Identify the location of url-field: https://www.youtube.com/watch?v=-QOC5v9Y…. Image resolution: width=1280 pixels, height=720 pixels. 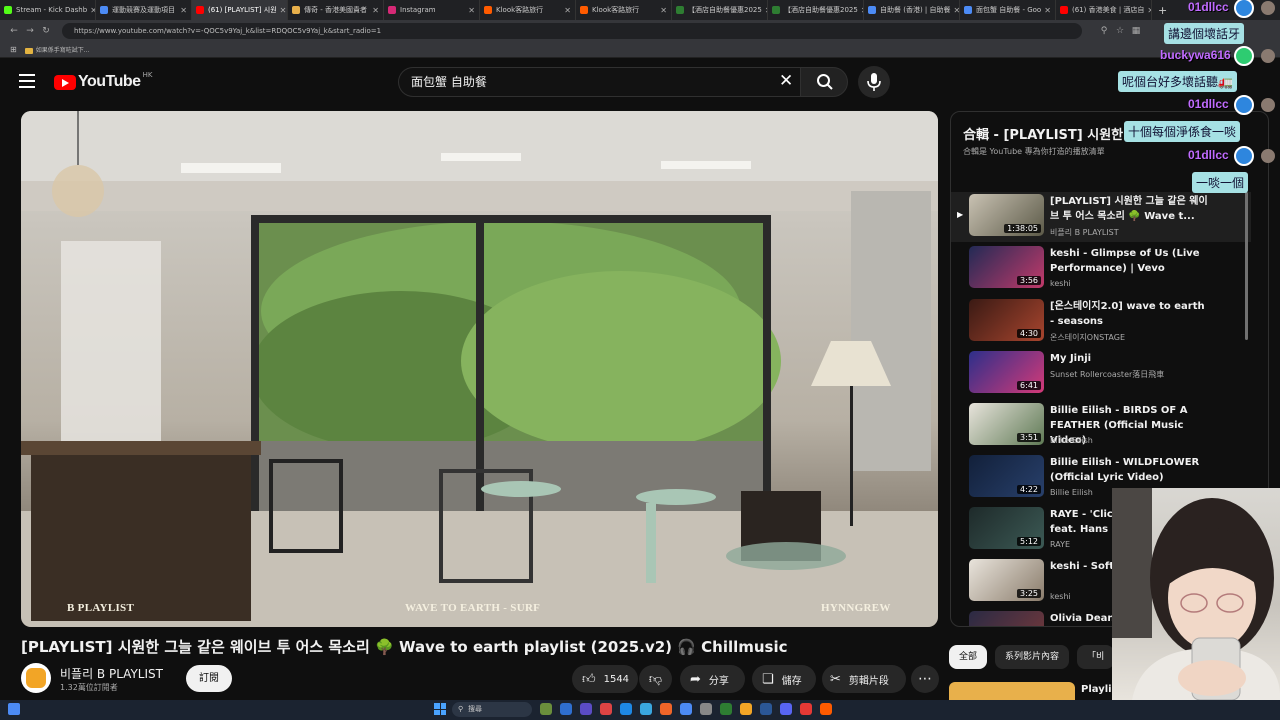
(572, 31).